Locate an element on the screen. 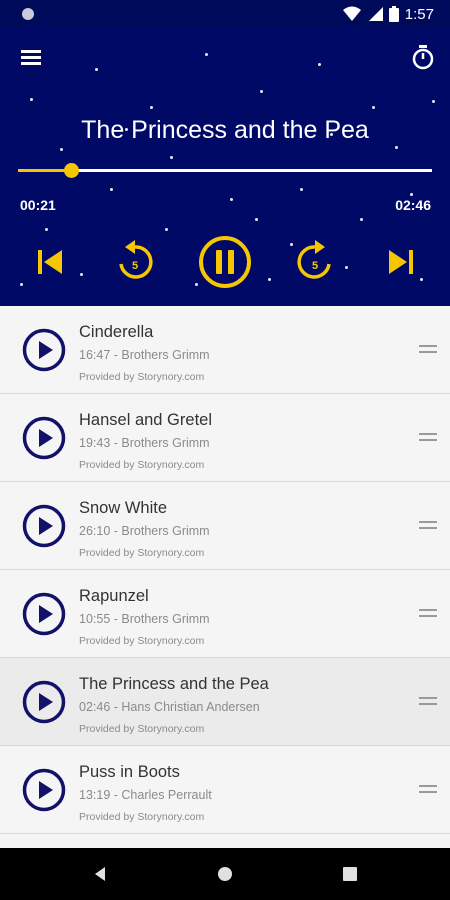 The width and height of the screenshot is (450, 900). story-meta: 19:43 - Brothers Grimm is located at coordinates (144, 443).